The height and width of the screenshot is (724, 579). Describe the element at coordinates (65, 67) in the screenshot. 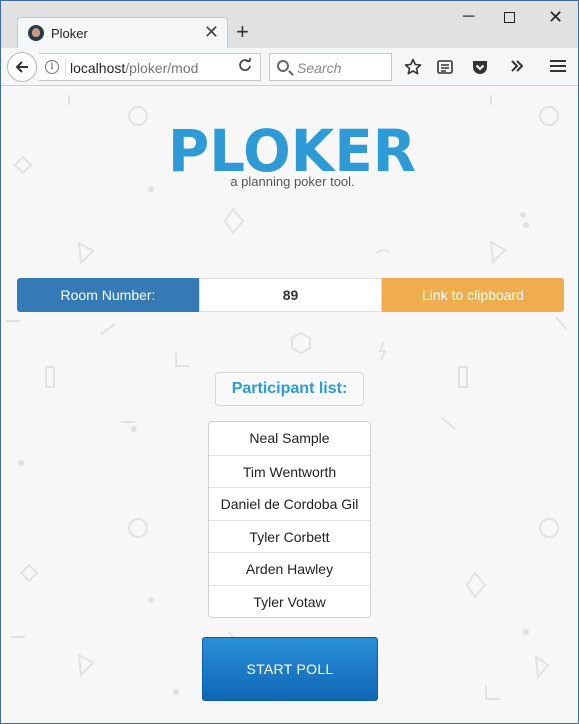

I see `url-separator` at that location.